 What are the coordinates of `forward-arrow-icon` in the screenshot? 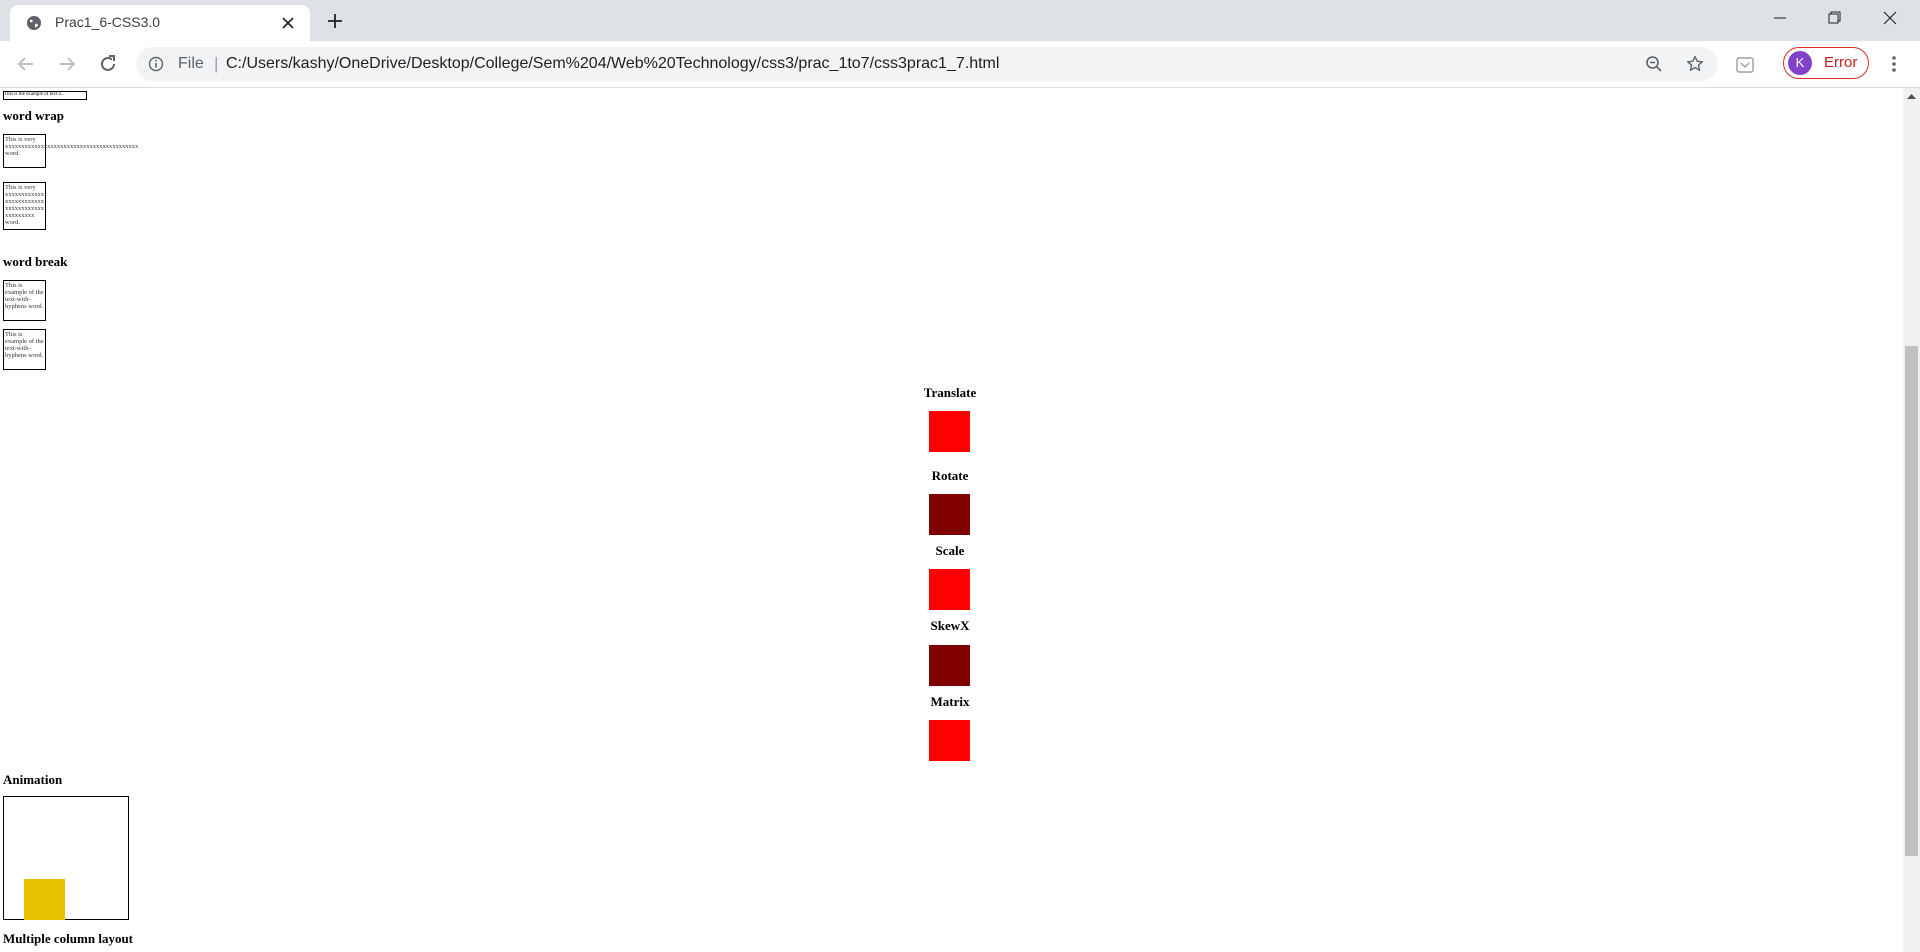 It's located at (67, 64).